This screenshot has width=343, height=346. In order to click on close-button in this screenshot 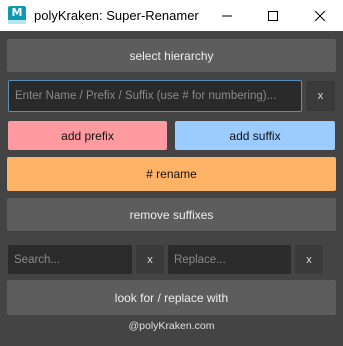, I will do `click(320, 15)`.